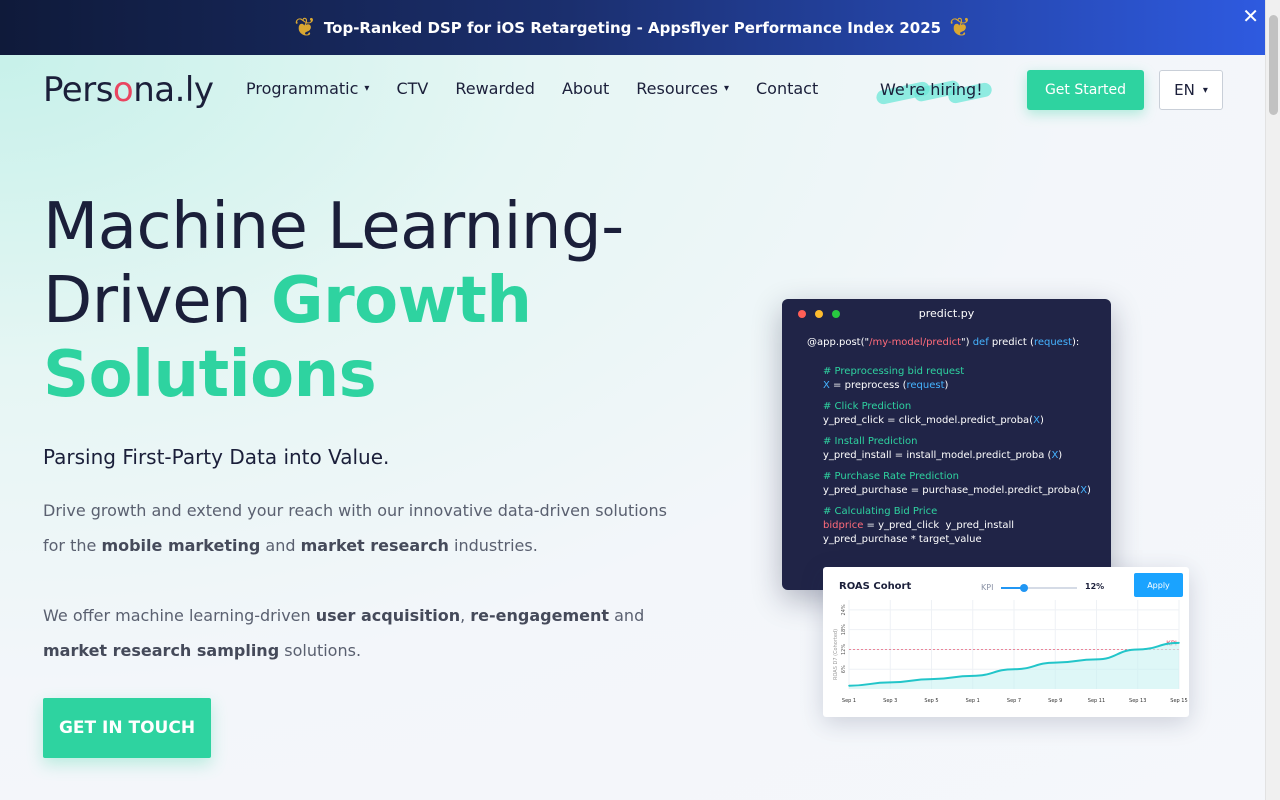 The image size is (1280, 800). I want to click on x-tick-label: Sep 5, so click(931, 701).